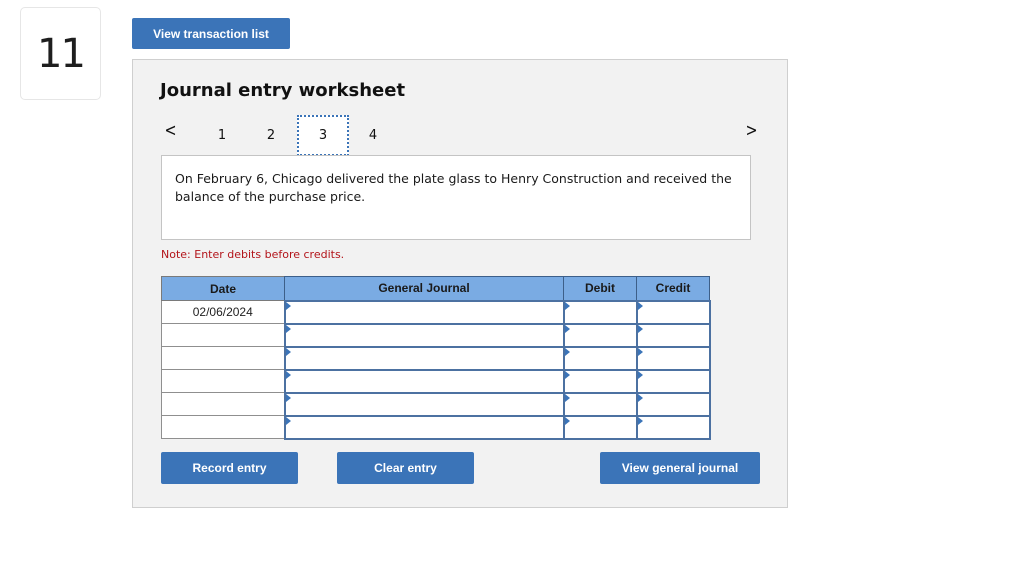  Describe the element at coordinates (405, 468) in the screenshot. I see `clear-entry-button: Clear entry` at that location.